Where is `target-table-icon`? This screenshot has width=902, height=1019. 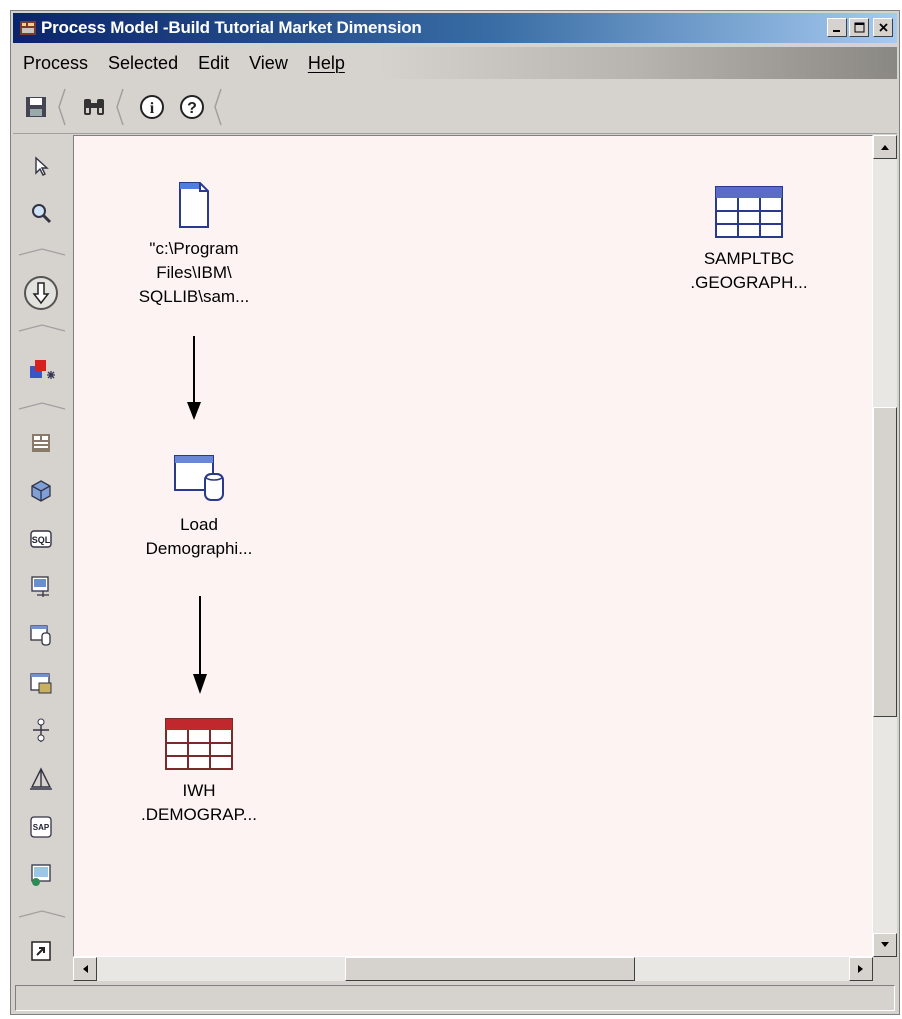
target-table-icon is located at coordinates (199, 744).